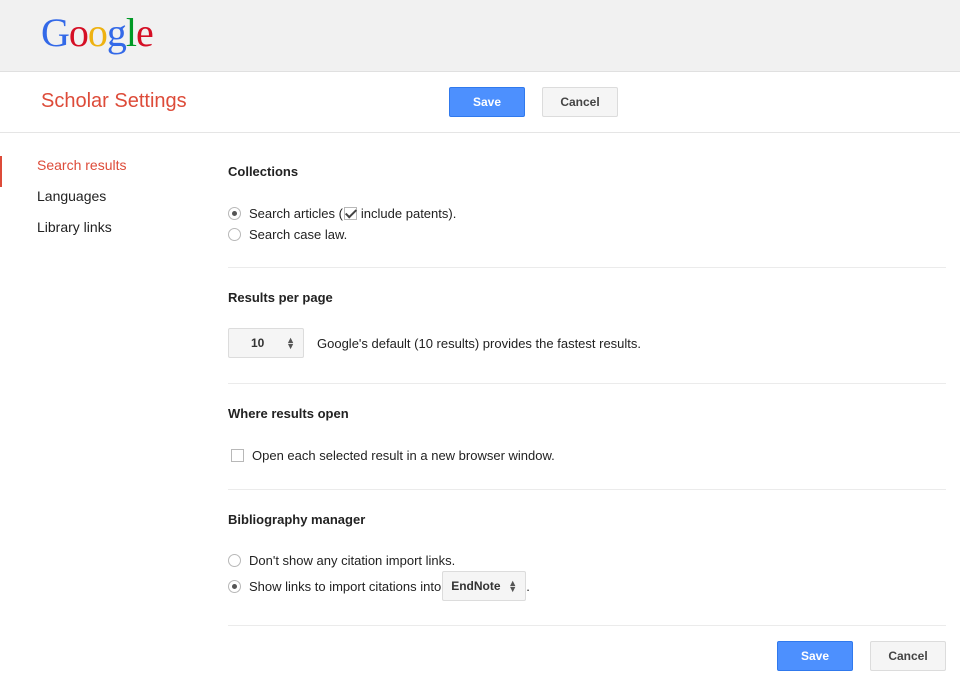 This screenshot has height=685, width=960. What do you see at coordinates (288, 413) in the screenshot?
I see `section-title: Where results open` at bounding box center [288, 413].